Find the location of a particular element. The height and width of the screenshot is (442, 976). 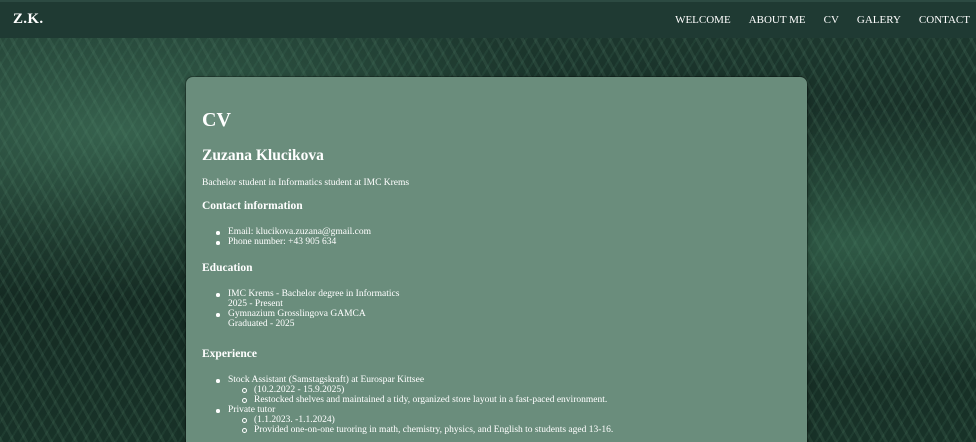

education-item-detail: 2025 - Present is located at coordinates (255, 304).